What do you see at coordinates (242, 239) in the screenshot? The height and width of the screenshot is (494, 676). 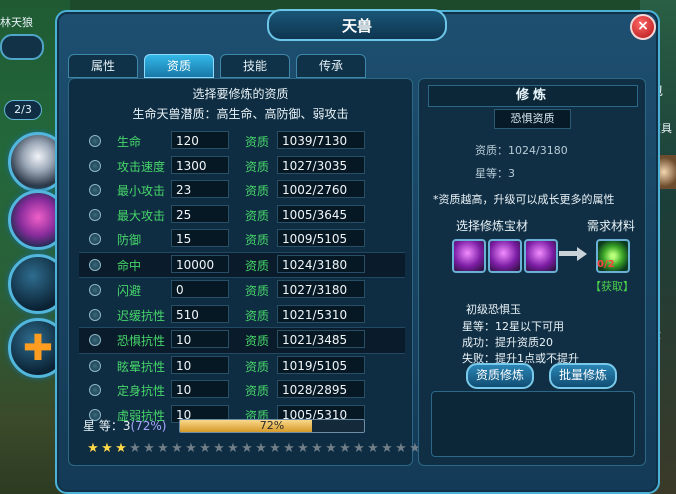 I see `attribute-row: 防御 15 资质 1009/5105` at bounding box center [242, 239].